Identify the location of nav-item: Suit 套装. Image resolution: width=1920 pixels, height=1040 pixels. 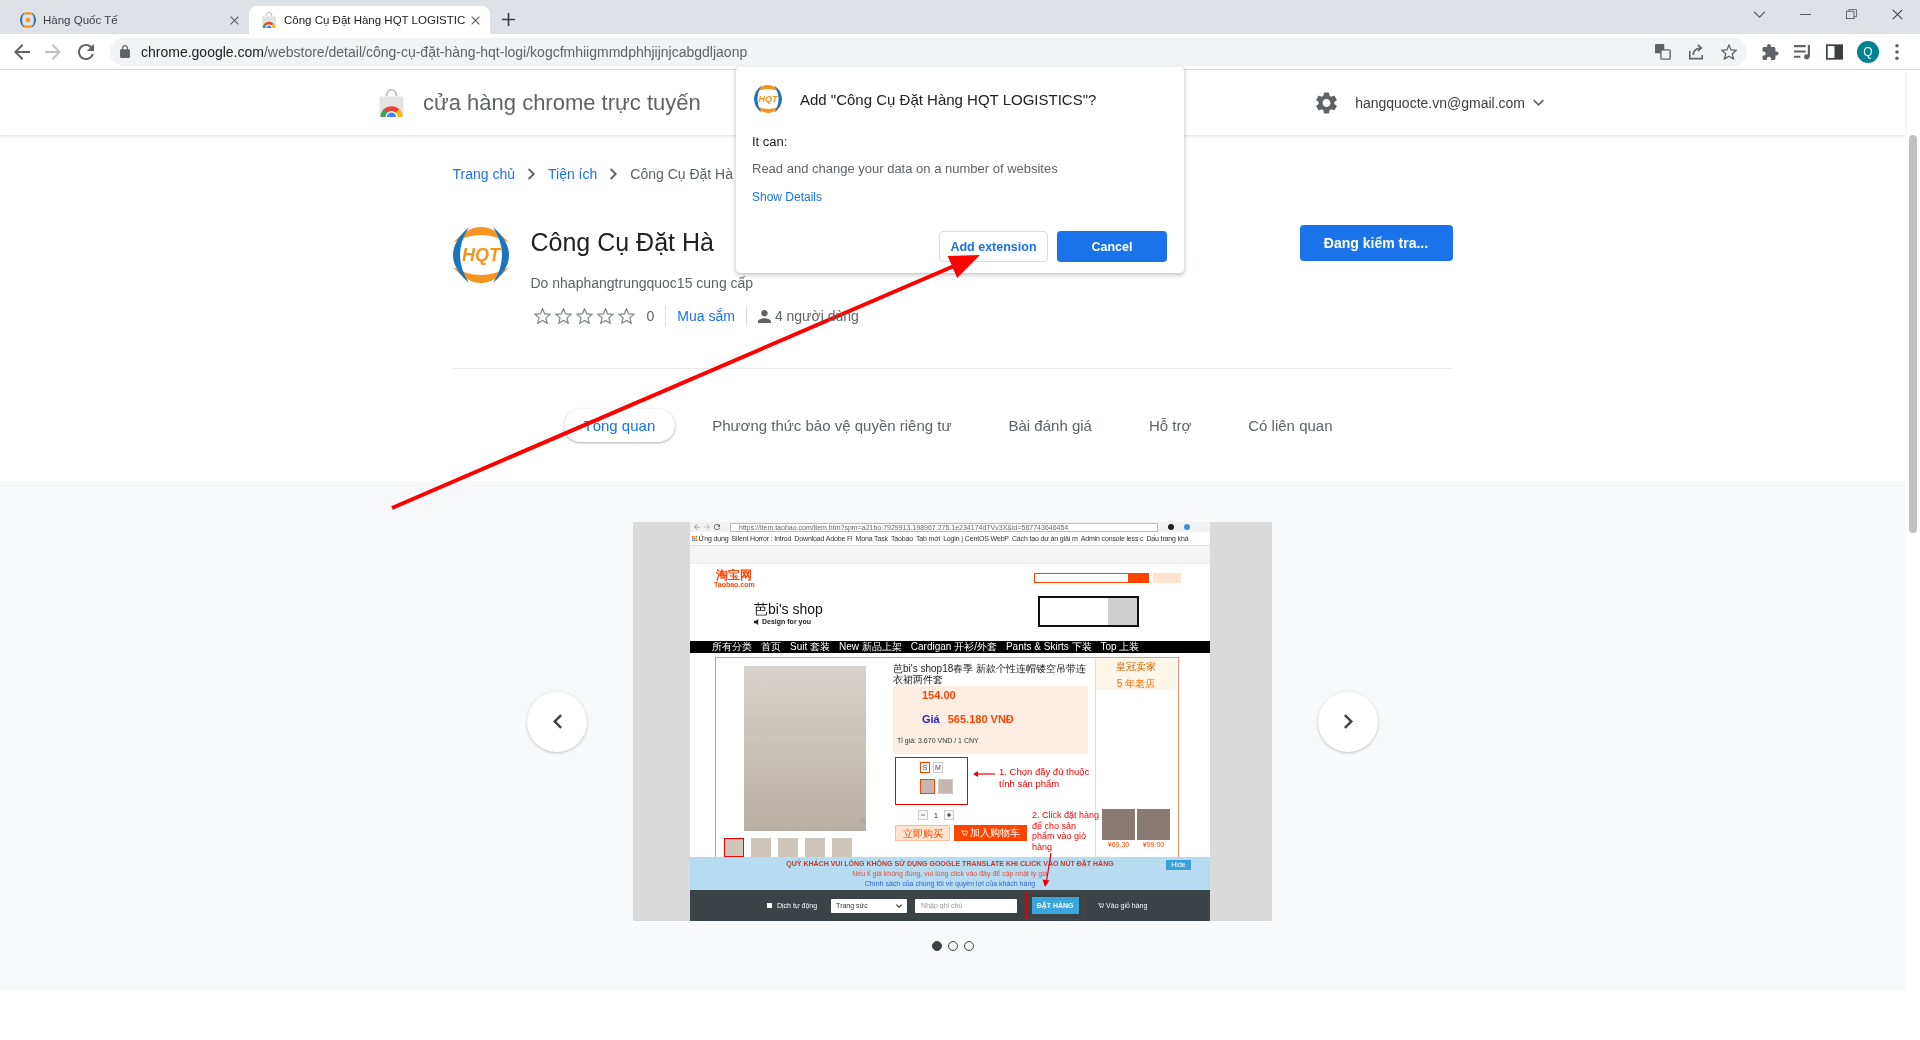
(810, 647).